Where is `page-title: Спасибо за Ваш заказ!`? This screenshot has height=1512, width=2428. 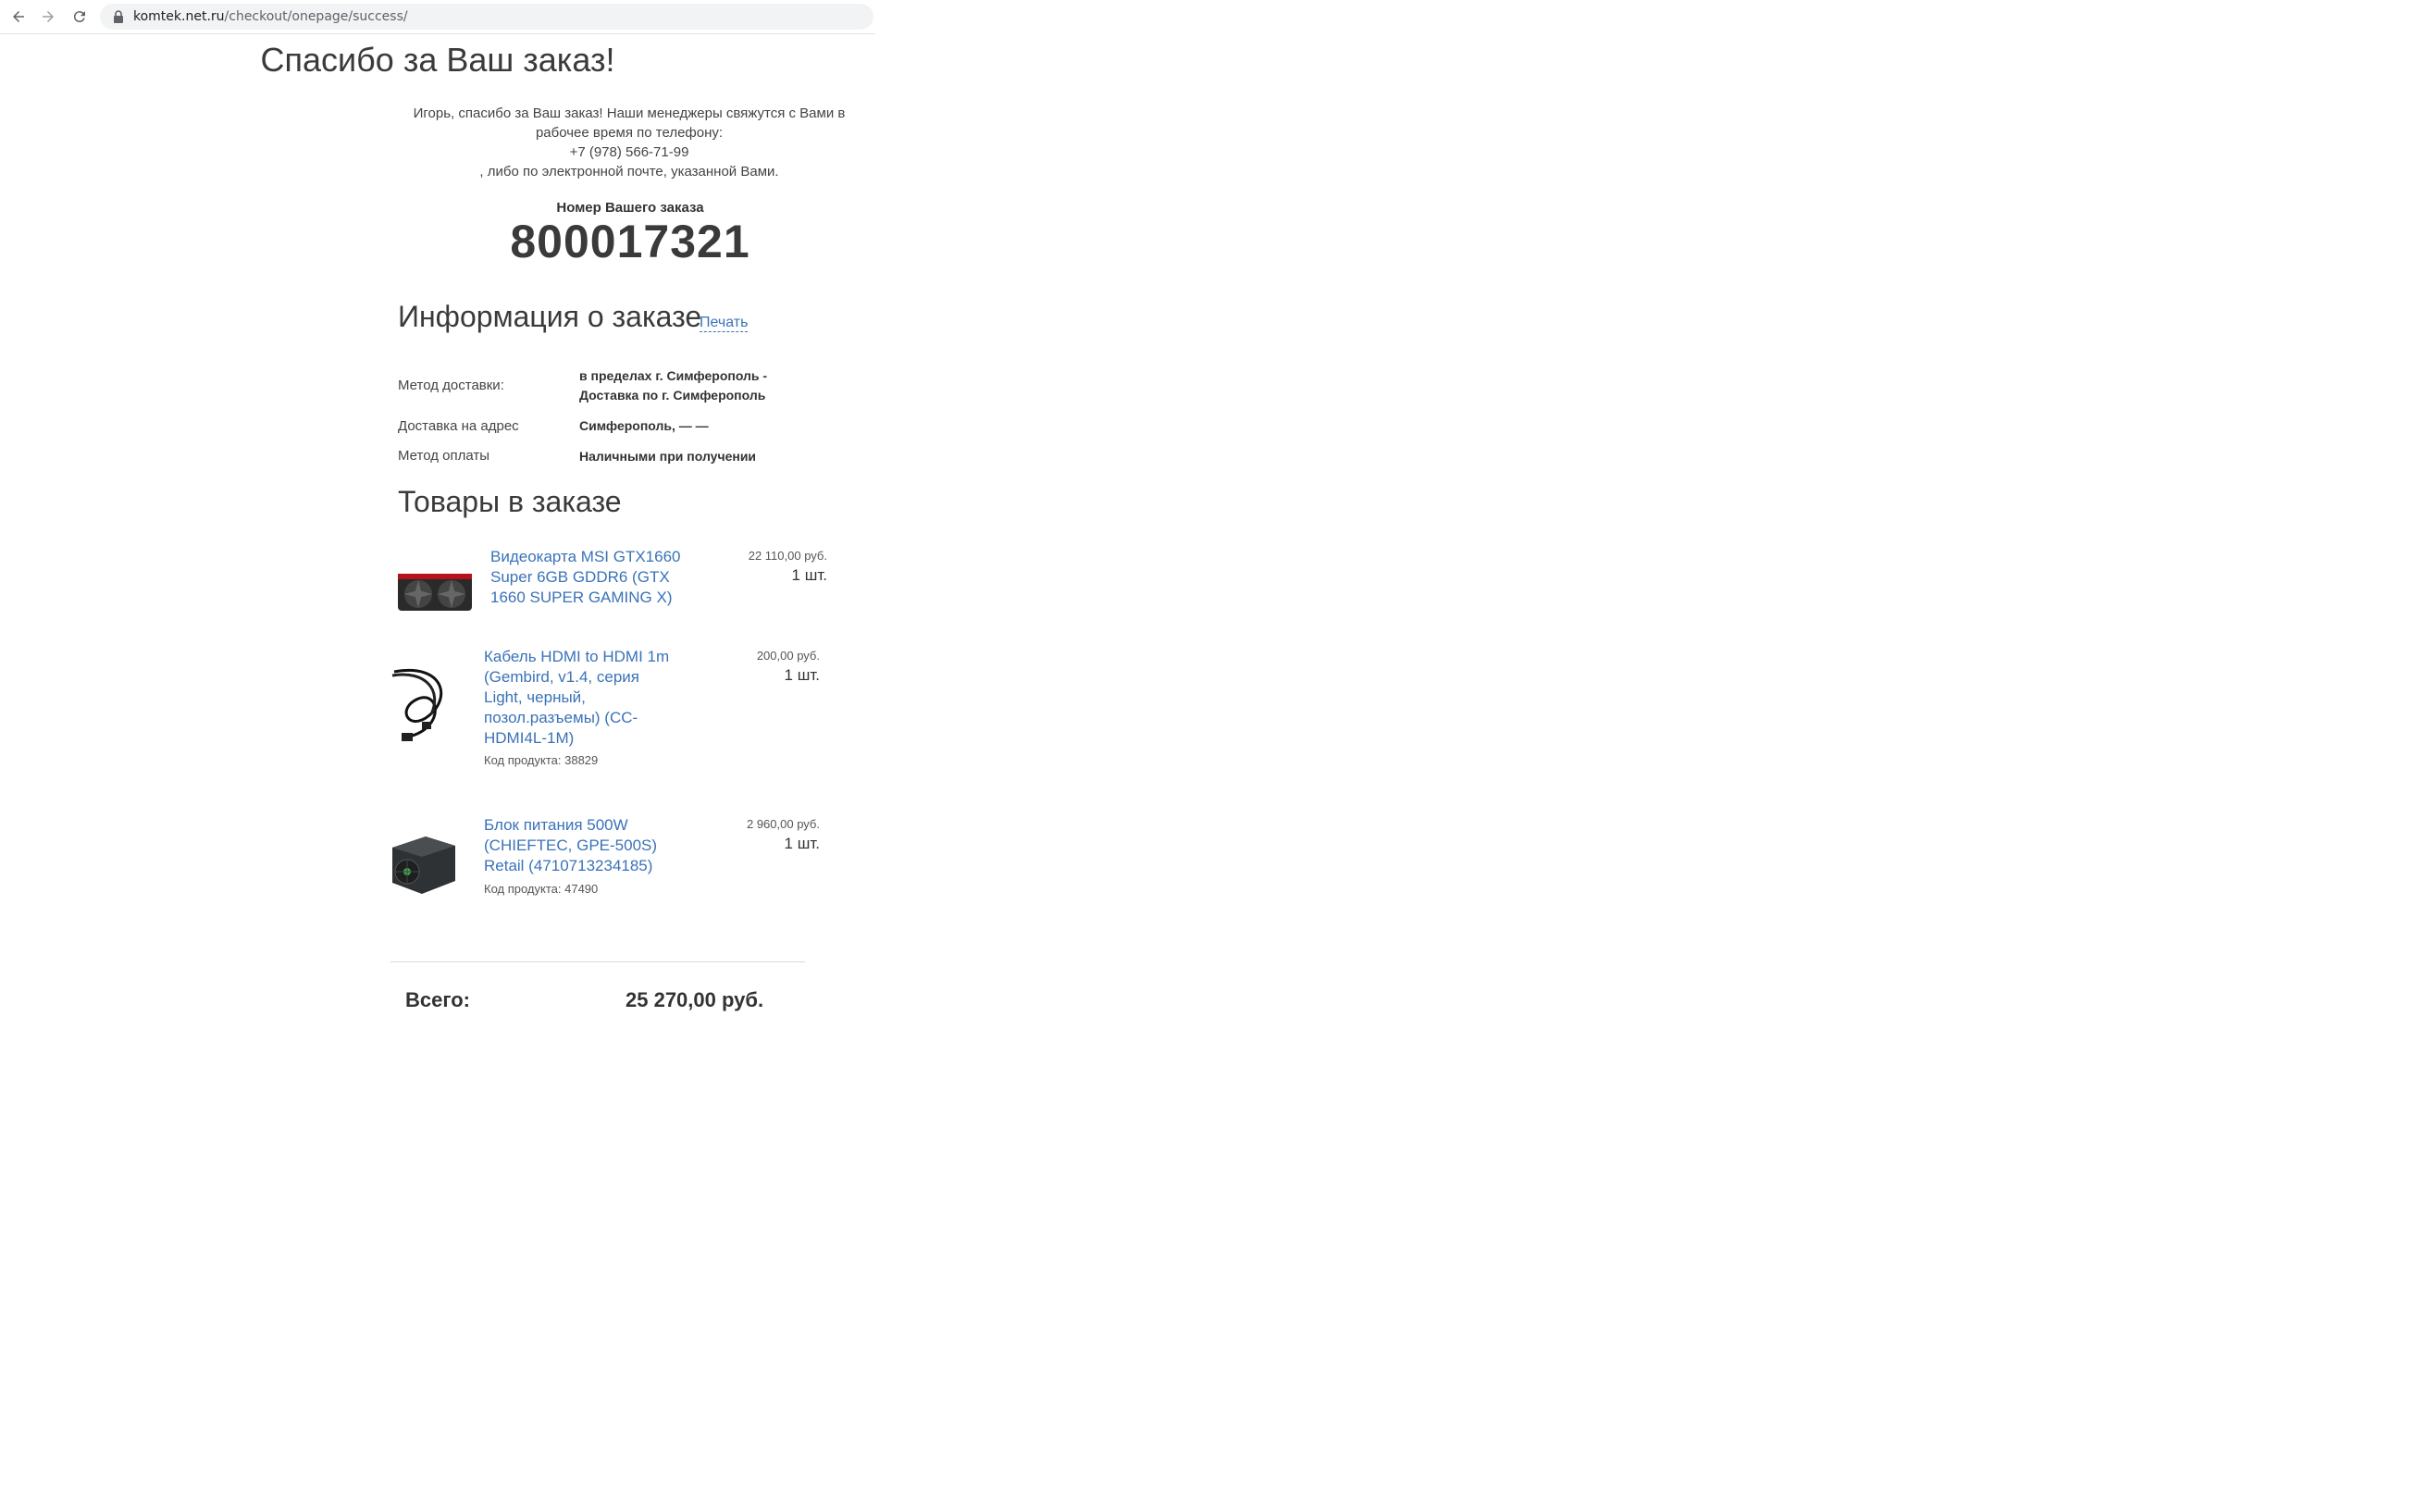
page-title: Спасибо за Ваш заказ! is located at coordinates (437, 60).